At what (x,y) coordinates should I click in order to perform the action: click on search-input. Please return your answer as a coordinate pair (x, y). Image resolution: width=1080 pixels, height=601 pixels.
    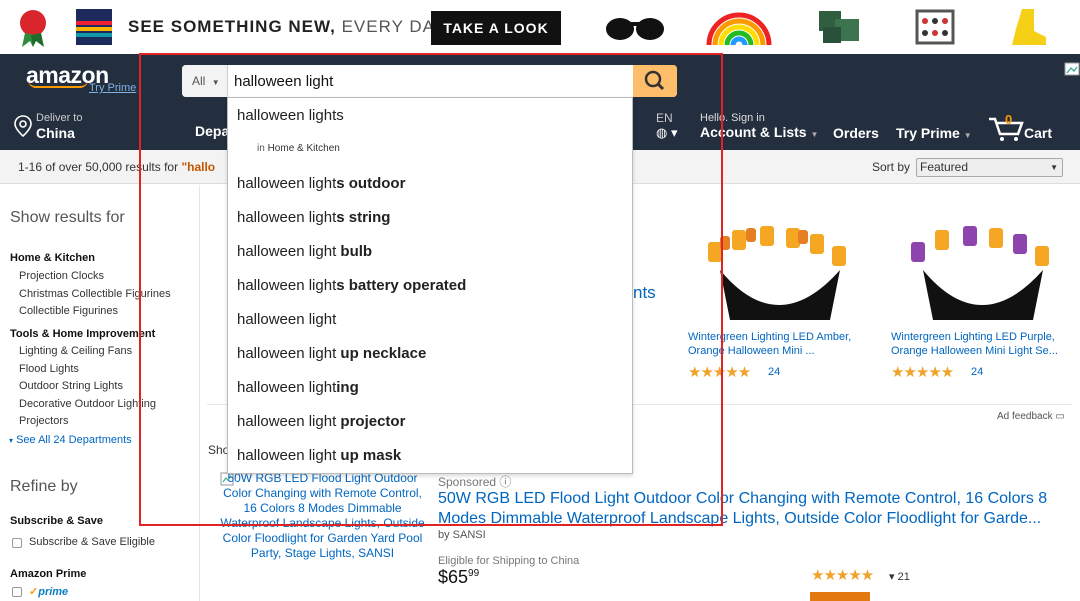
    Looking at the image, I should click on (430, 81).